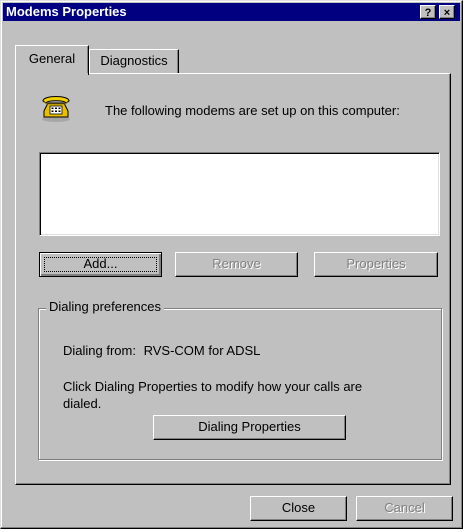  I want to click on cancel-button-label: Cancel, so click(404, 507).